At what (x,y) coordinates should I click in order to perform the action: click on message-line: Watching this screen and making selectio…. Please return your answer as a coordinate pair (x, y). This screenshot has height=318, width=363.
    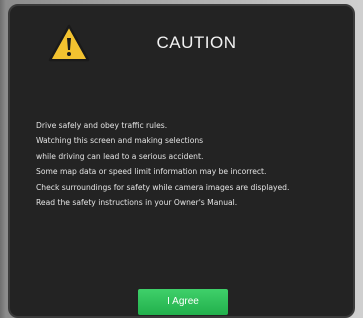
    Looking at the image, I should click on (120, 141).